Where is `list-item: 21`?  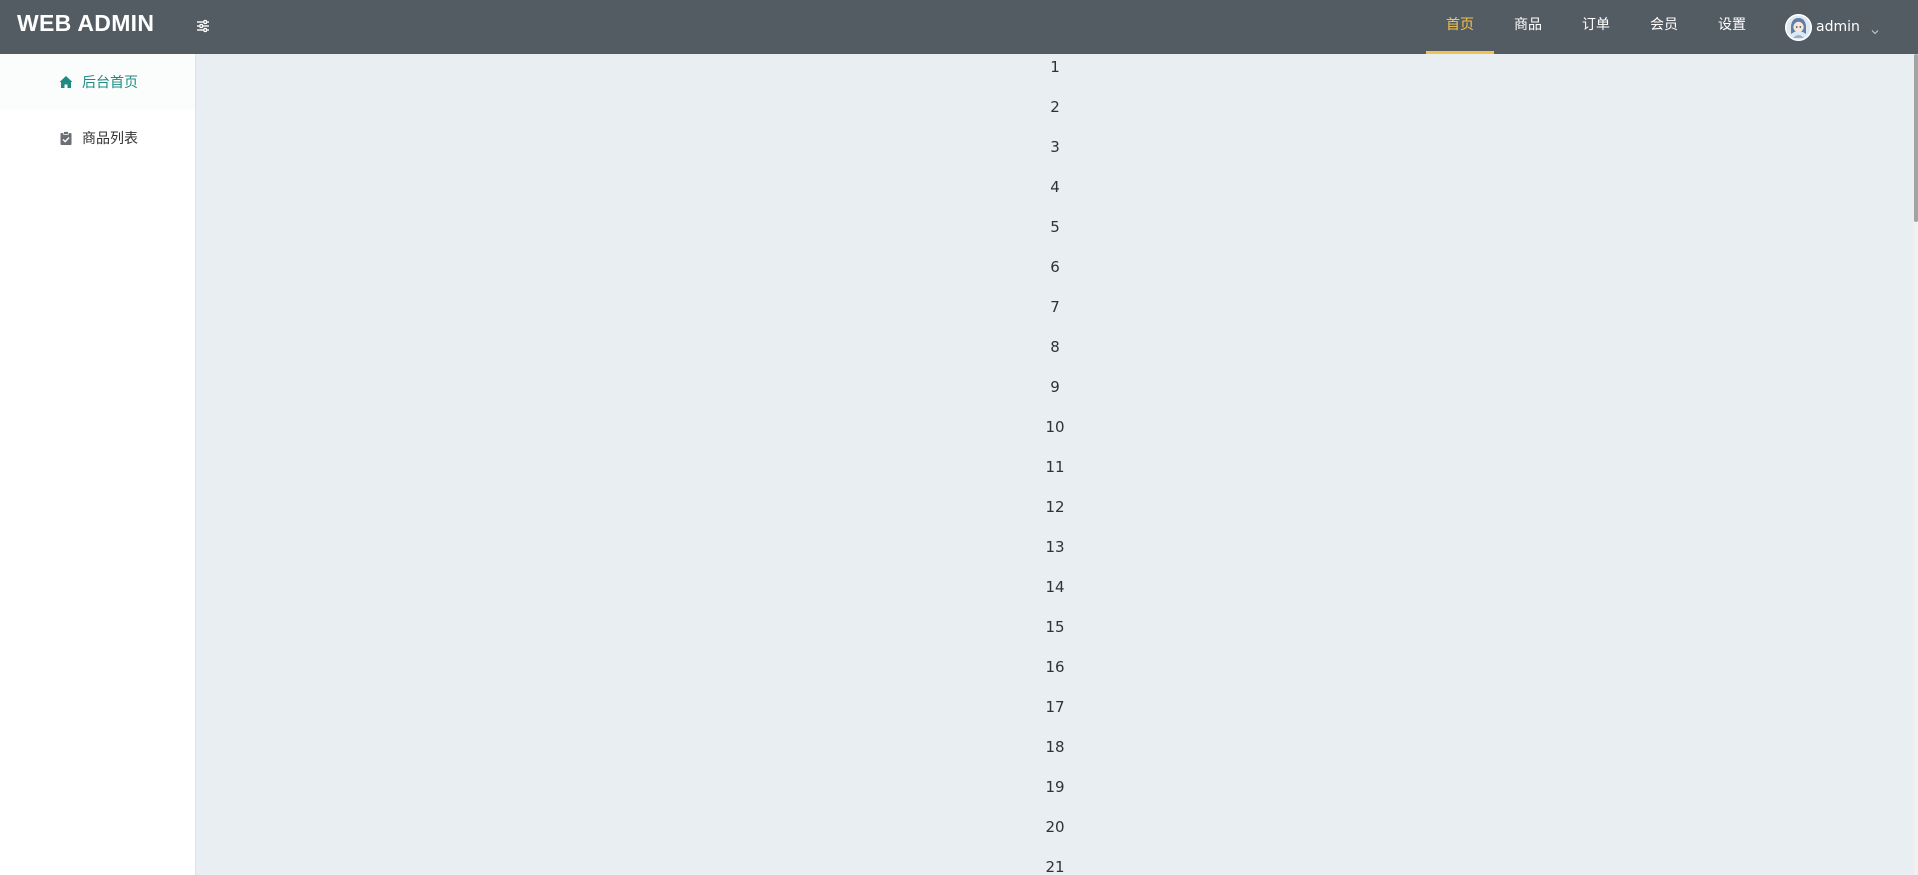 list-item: 21 is located at coordinates (1055, 866).